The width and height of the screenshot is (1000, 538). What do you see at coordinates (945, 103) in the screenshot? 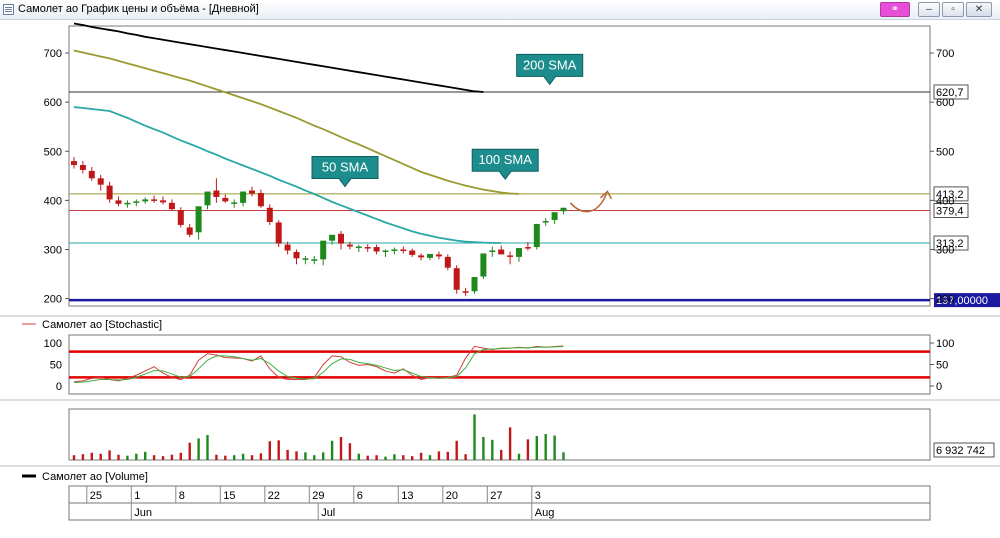
I see `y-tick-label-right: 600` at bounding box center [945, 103].